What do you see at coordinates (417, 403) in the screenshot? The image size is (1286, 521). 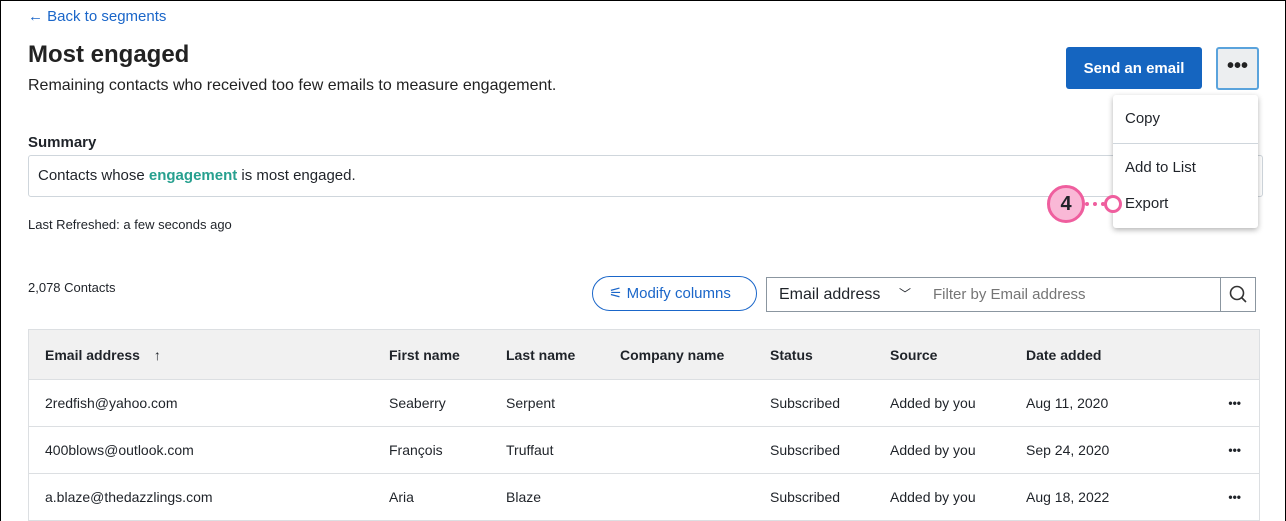 I see `cell-first-name: Seaberry` at bounding box center [417, 403].